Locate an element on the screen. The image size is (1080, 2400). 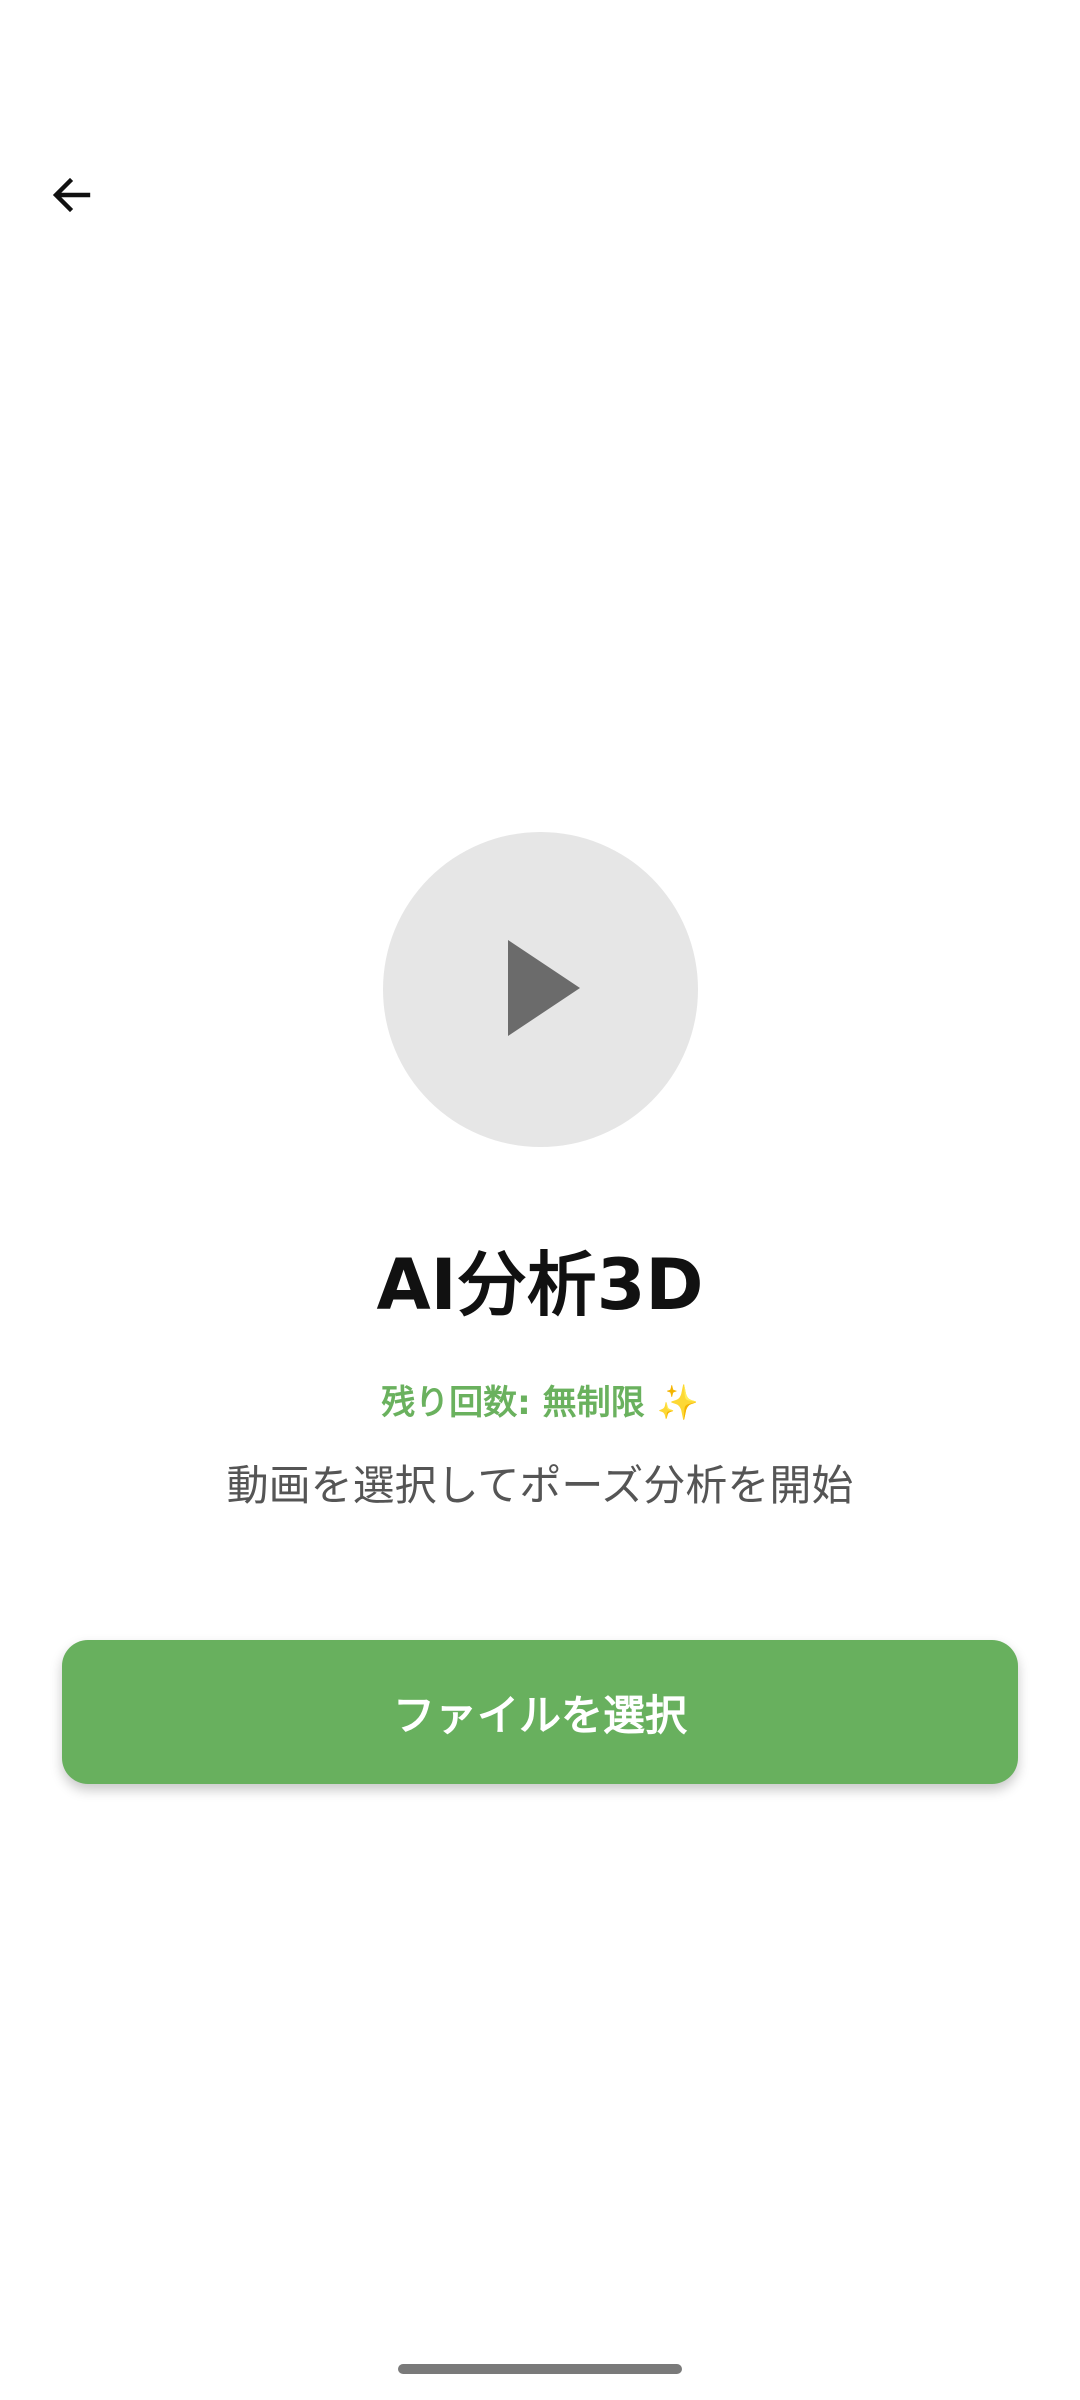
arrow-left-icon is located at coordinates (72, 197).